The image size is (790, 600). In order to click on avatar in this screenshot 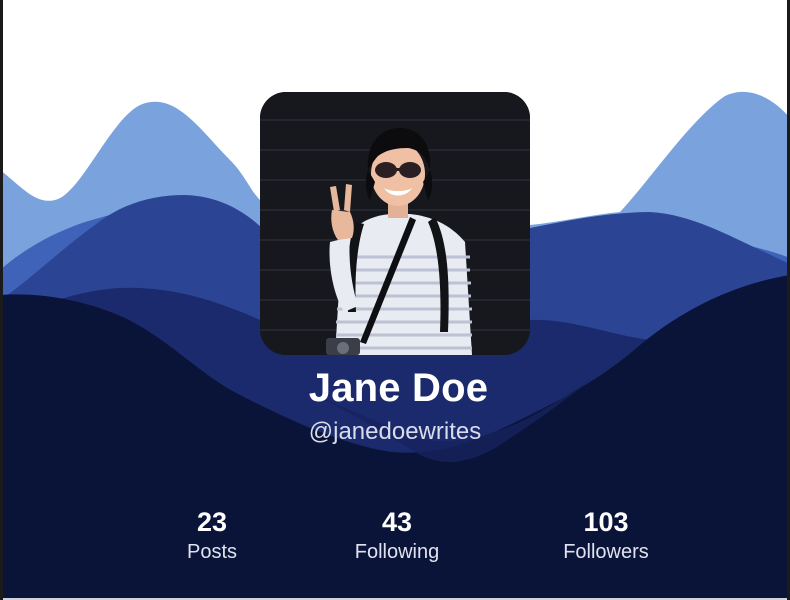, I will do `click(395, 223)`.